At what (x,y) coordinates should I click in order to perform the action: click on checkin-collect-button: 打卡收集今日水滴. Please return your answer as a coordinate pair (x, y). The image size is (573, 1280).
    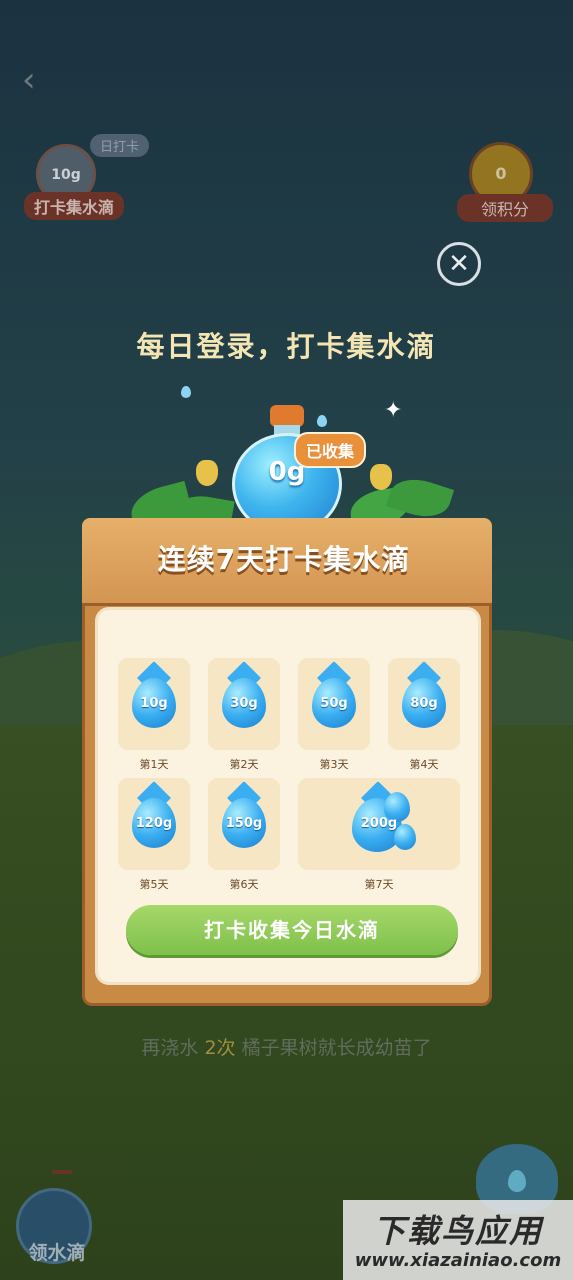
    Looking at the image, I should click on (292, 930).